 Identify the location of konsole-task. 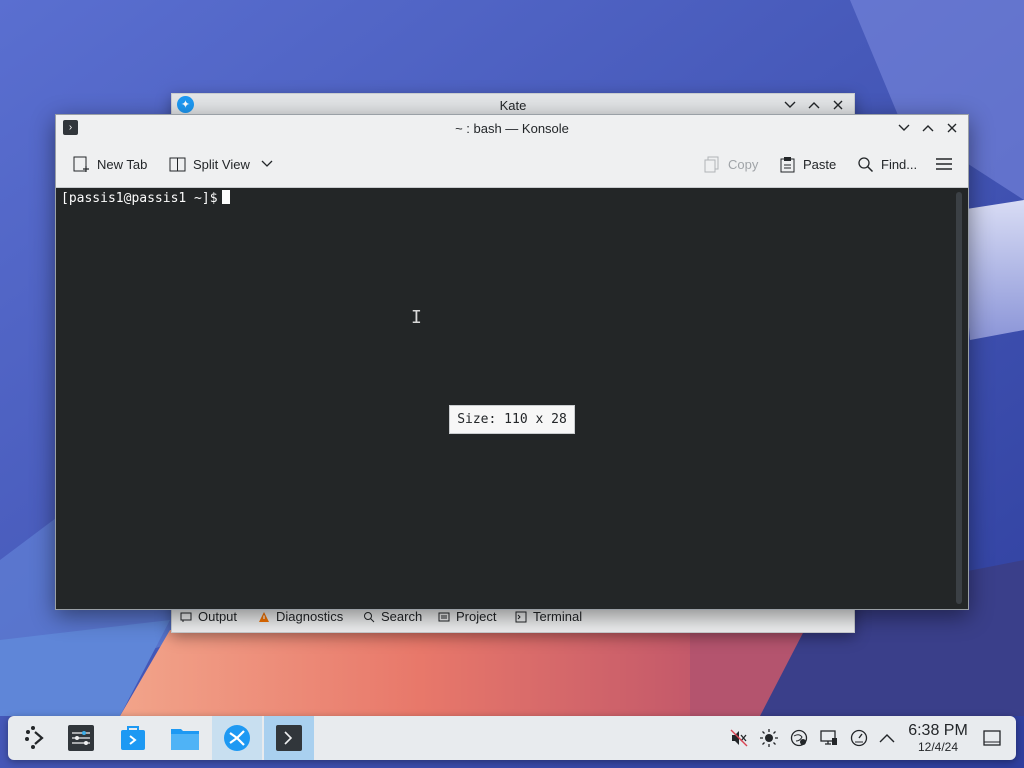
(289, 738).